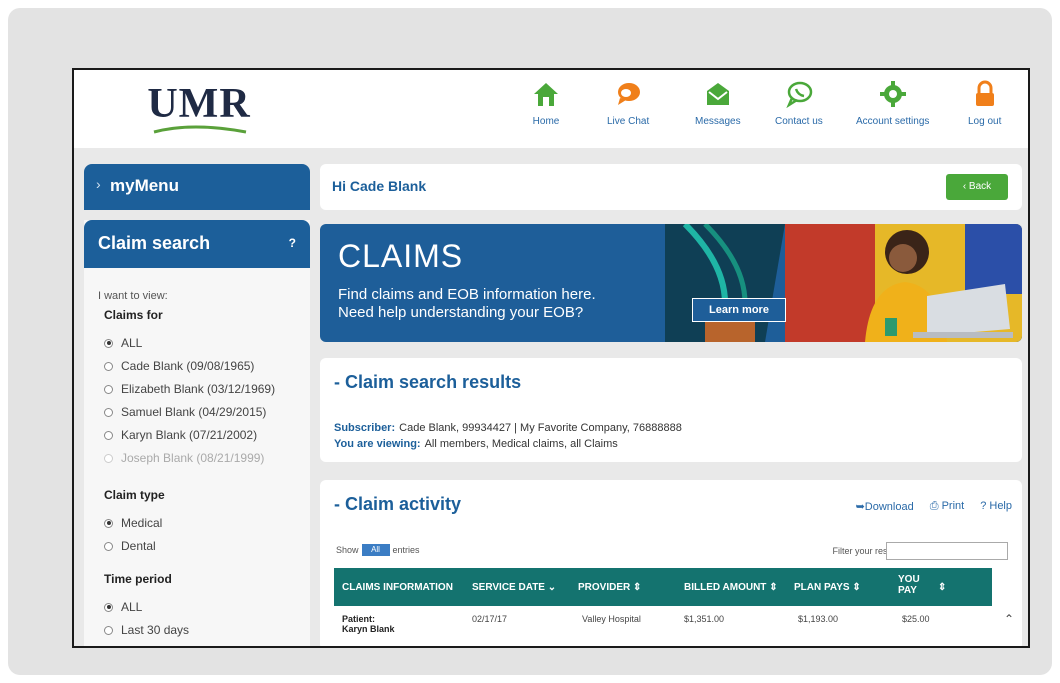  Describe the element at coordinates (822, 587) in the screenshot. I see `col-label: PLAN PAYS` at that location.